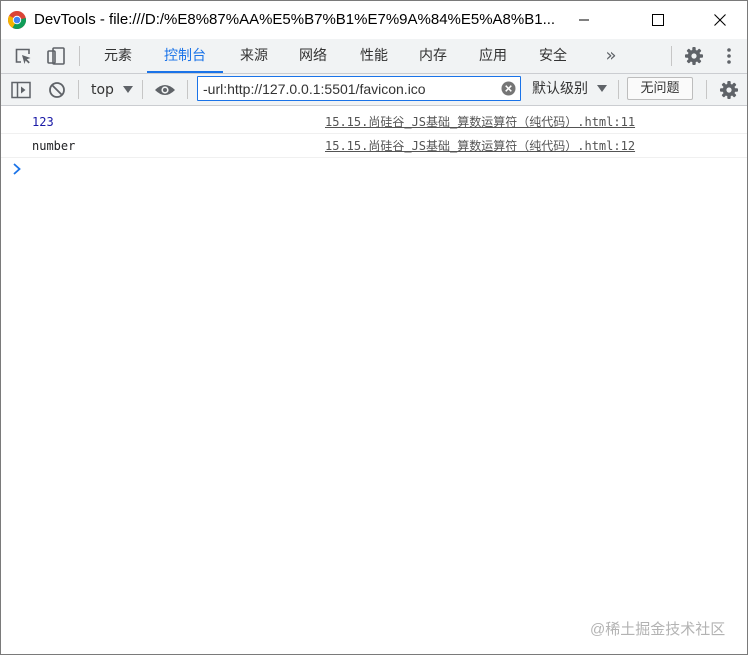  I want to click on tab-network: 网络, so click(313, 56).